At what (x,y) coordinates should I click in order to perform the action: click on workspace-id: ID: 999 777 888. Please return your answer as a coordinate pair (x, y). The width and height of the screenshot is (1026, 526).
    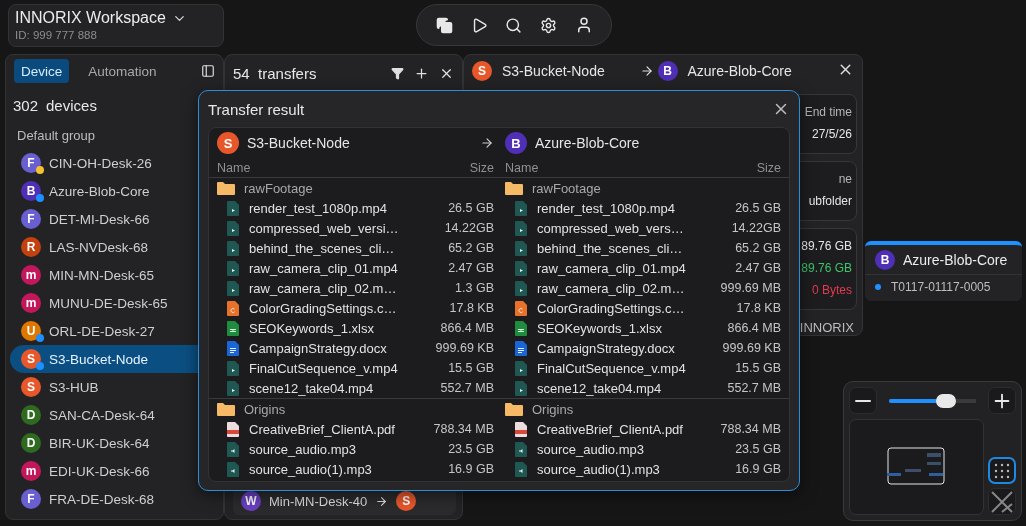
    Looking at the image, I should click on (56, 35).